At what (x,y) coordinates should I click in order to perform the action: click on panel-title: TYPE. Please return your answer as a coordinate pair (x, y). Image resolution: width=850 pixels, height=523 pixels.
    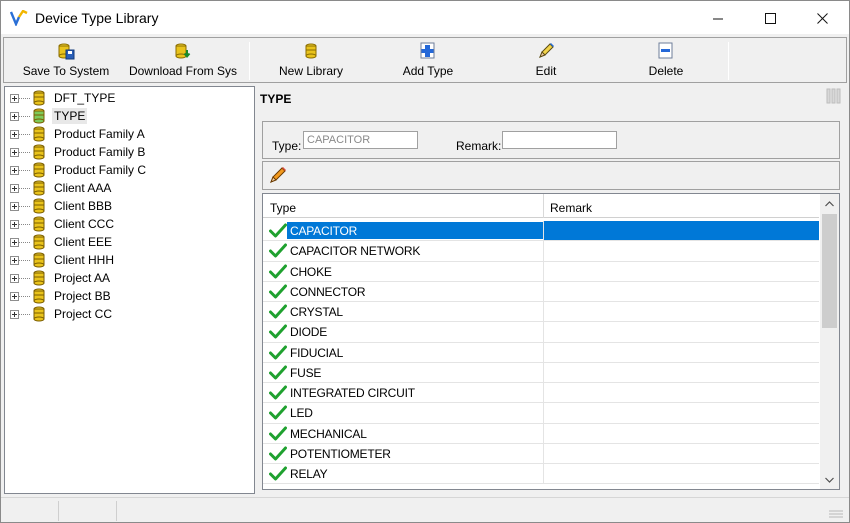
    Looking at the image, I should click on (276, 99).